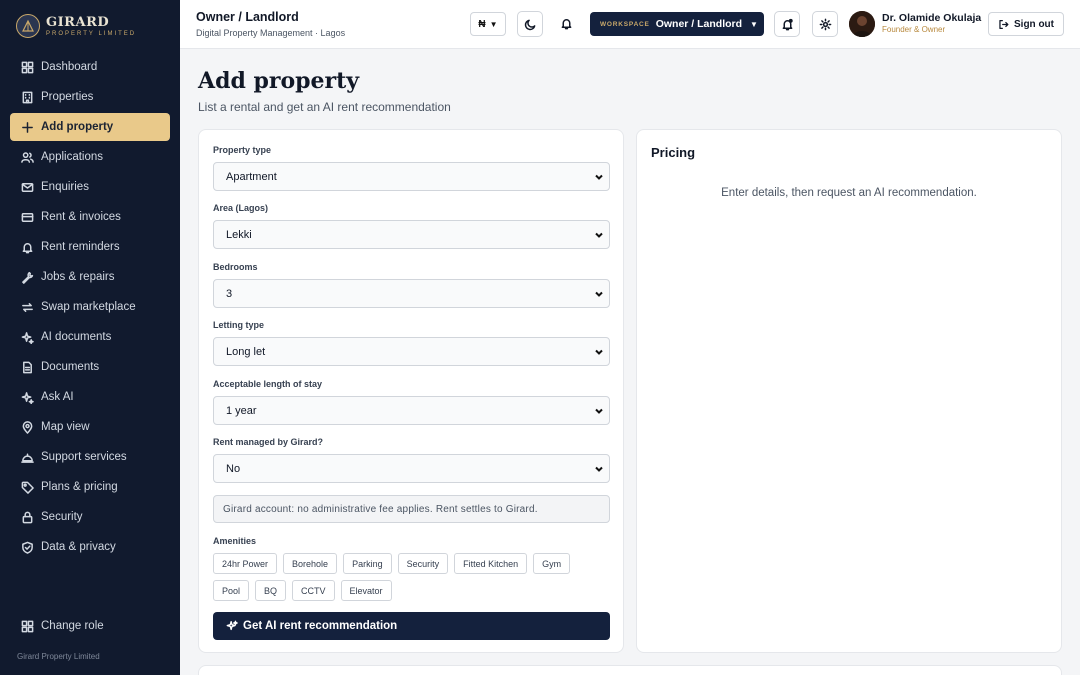 This screenshot has height=675, width=1080. I want to click on sidebar-item-properties: Properties, so click(90, 97).